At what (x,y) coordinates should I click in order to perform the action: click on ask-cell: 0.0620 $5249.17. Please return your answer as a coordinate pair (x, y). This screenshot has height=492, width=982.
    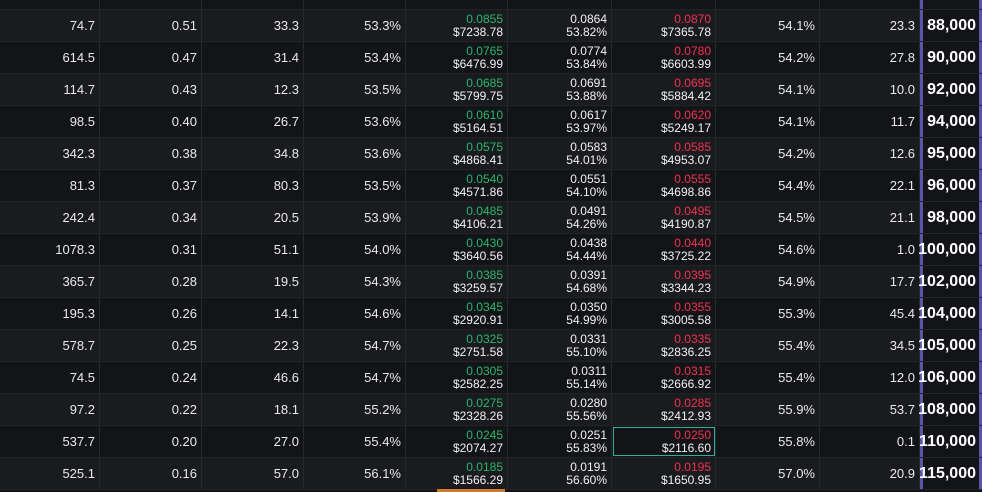
    Looking at the image, I should click on (664, 121).